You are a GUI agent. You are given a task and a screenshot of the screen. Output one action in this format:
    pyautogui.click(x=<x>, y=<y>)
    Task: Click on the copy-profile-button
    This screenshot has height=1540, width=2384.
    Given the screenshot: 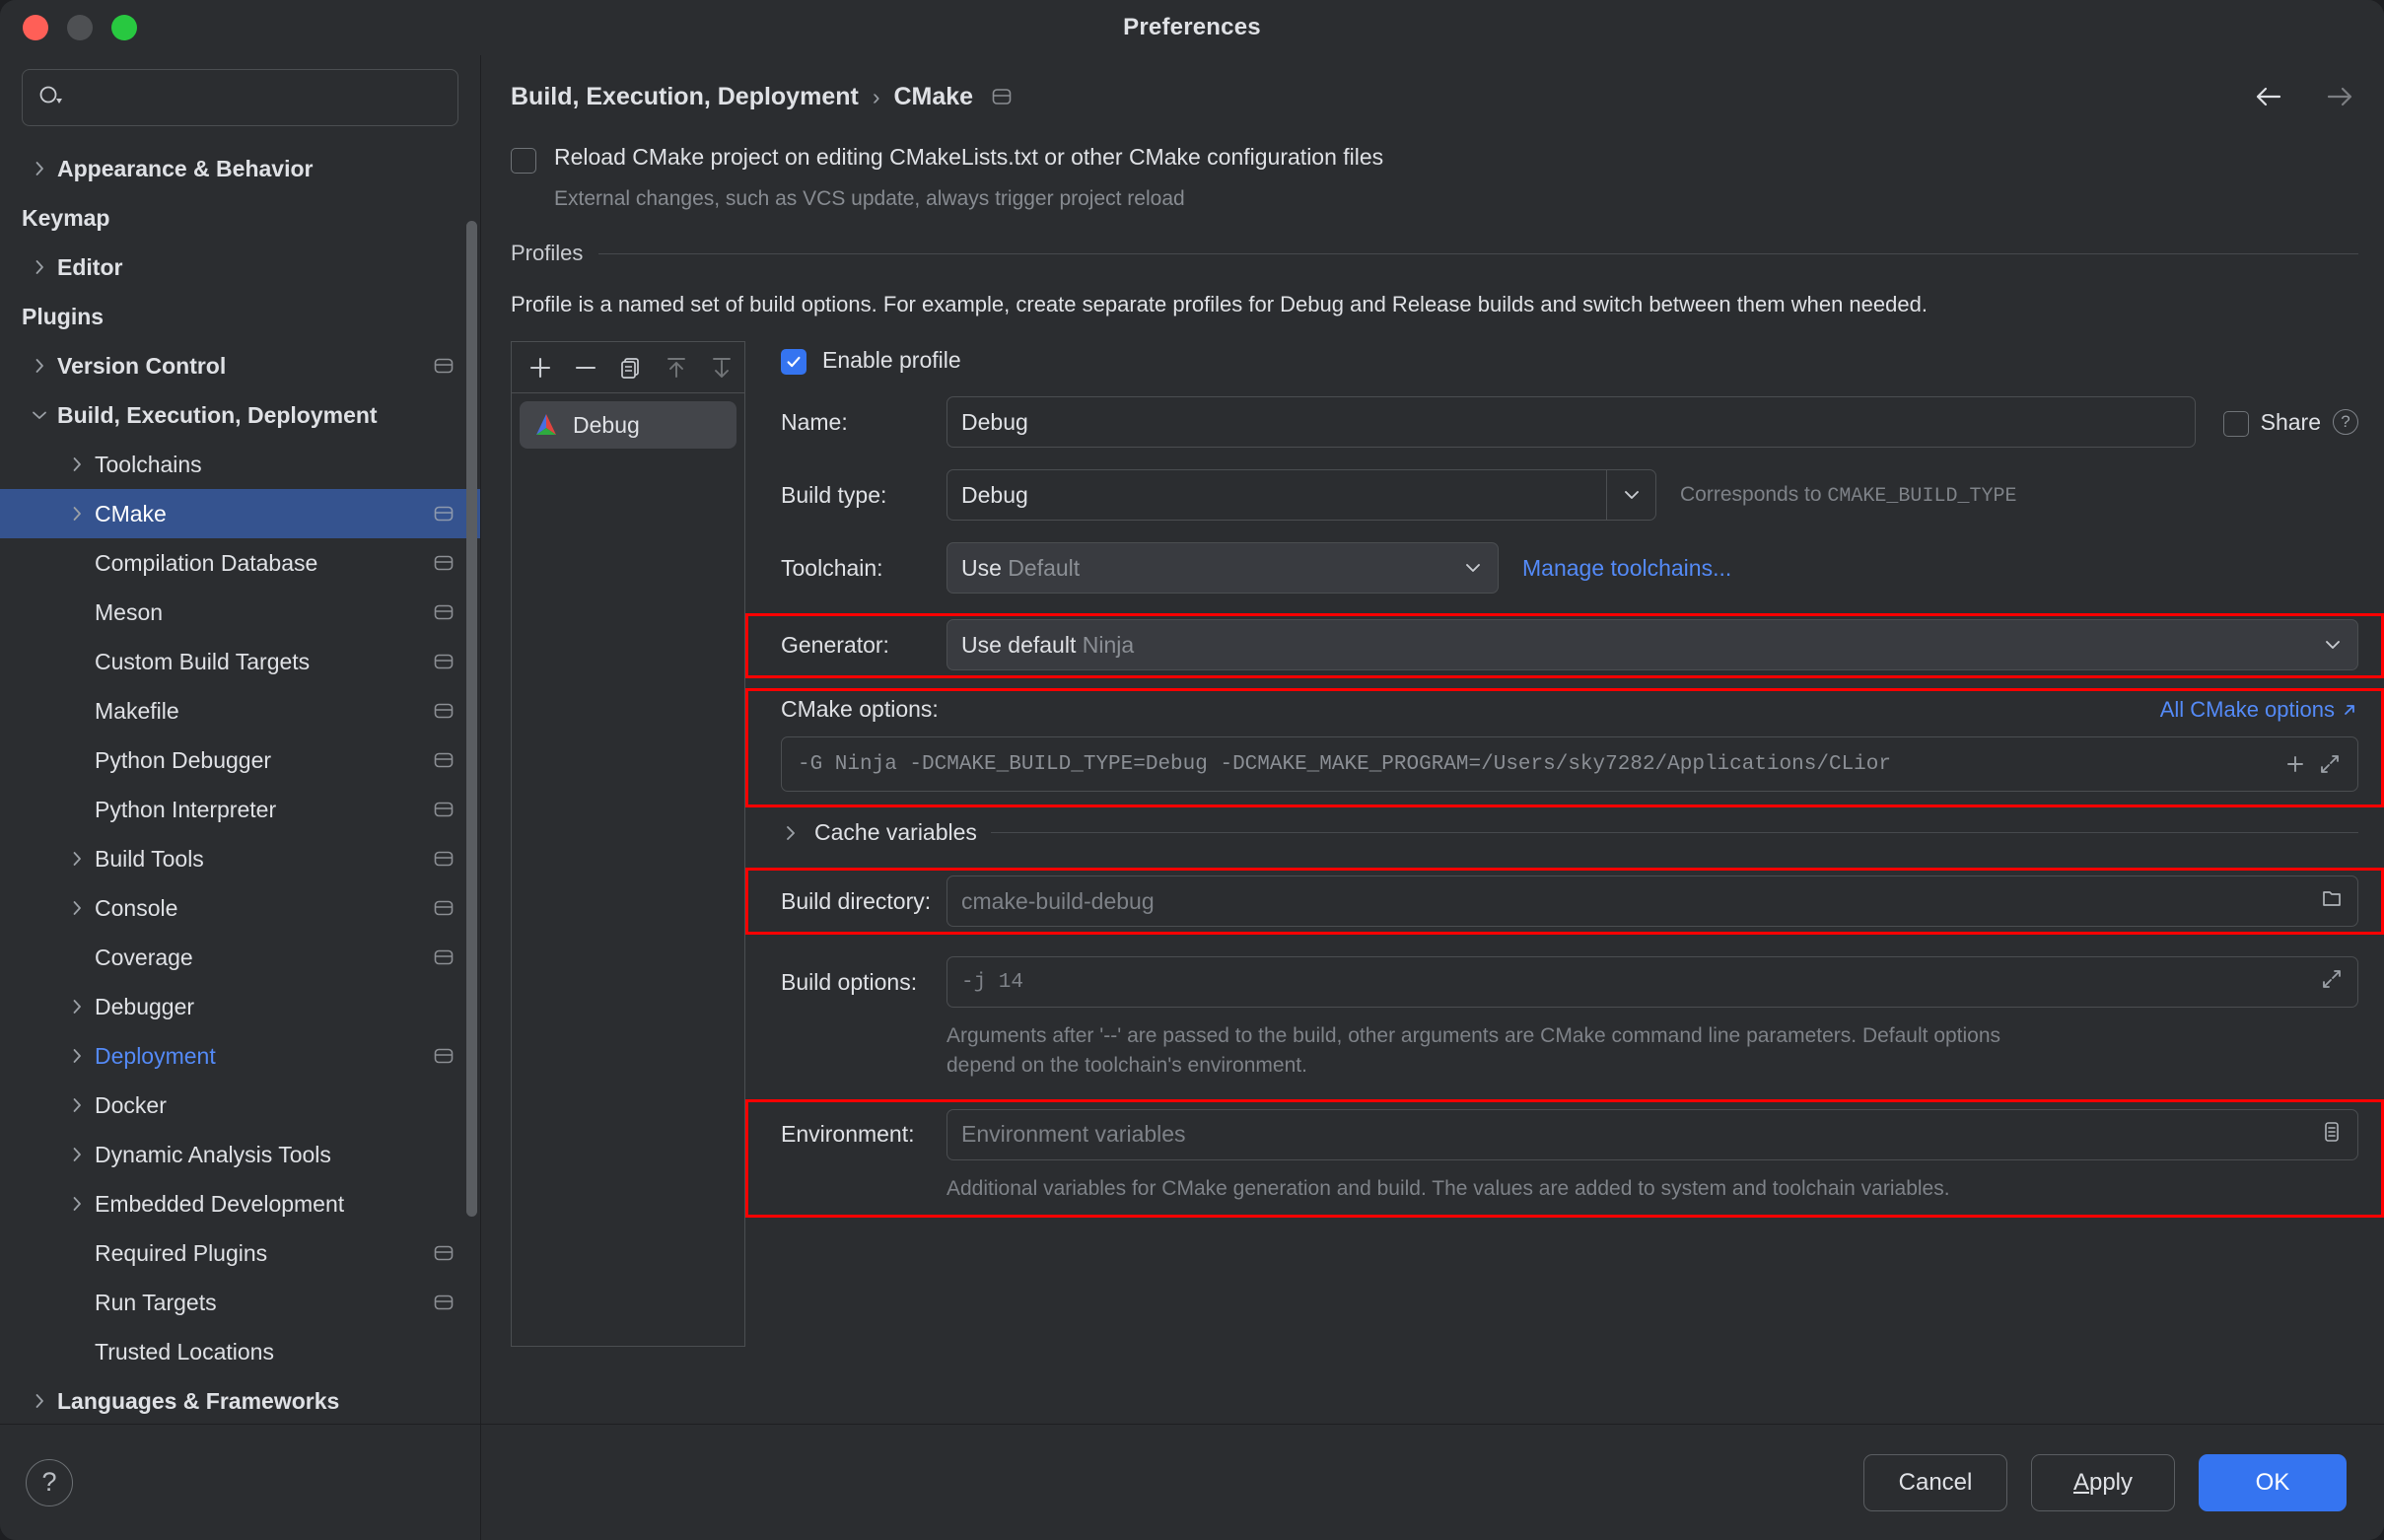 What is the action you would take?
    pyautogui.click(x=631, y=367)
    